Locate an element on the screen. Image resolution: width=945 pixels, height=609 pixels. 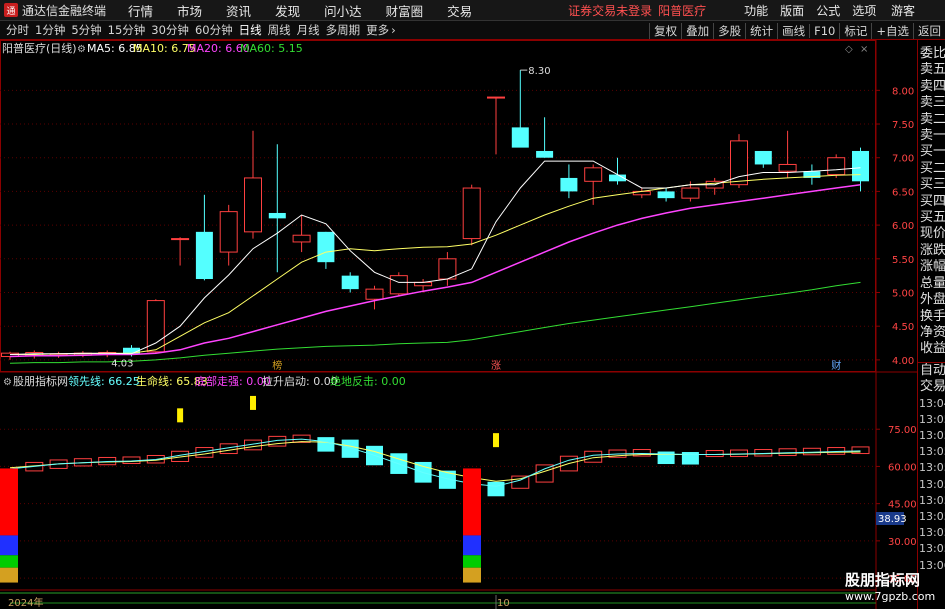
close-icon: × is located at coordinates (864, 49).